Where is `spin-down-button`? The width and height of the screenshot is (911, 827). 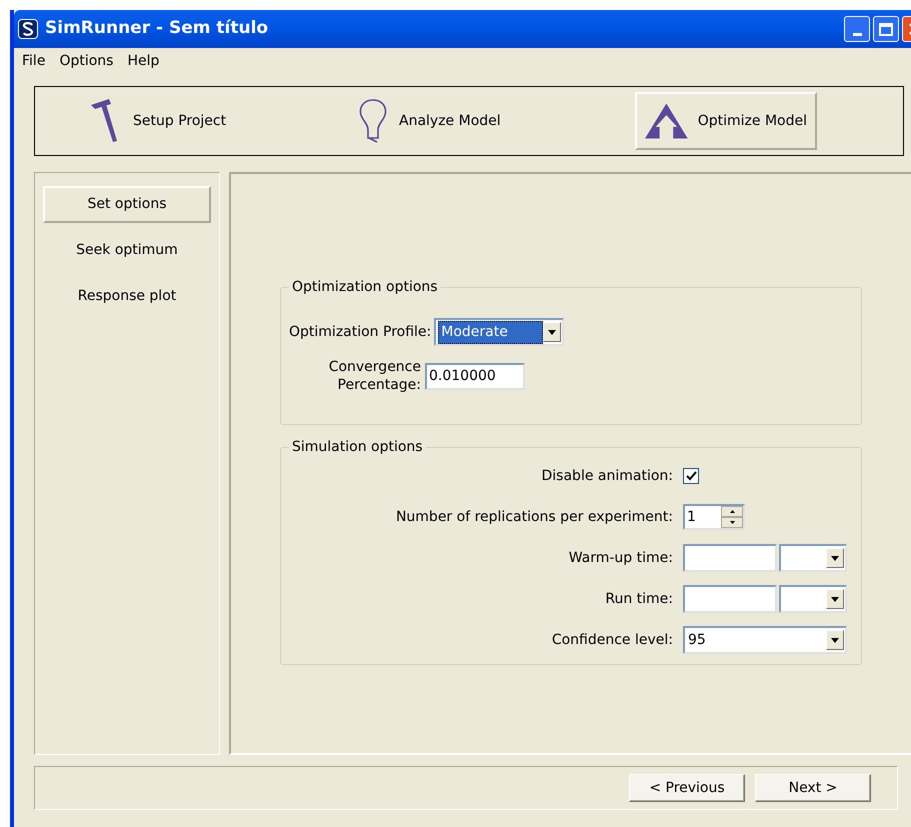 spin-down-button is located at coordinates (732, 522).